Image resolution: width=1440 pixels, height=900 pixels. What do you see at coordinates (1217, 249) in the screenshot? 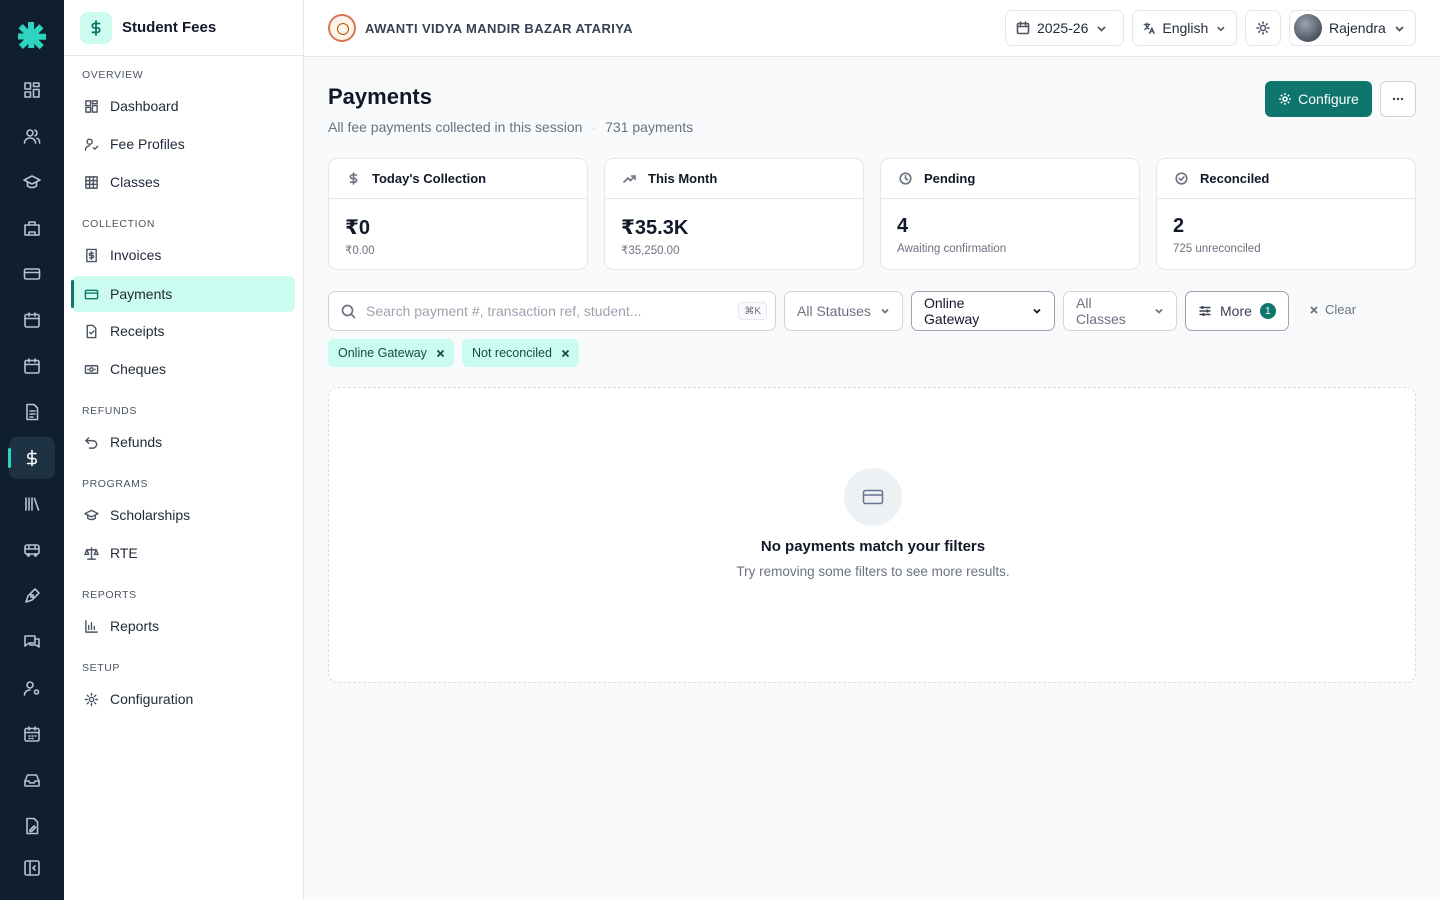
I see `stat-sub: 725 unreconciled` at bounding box center [1217, 249].